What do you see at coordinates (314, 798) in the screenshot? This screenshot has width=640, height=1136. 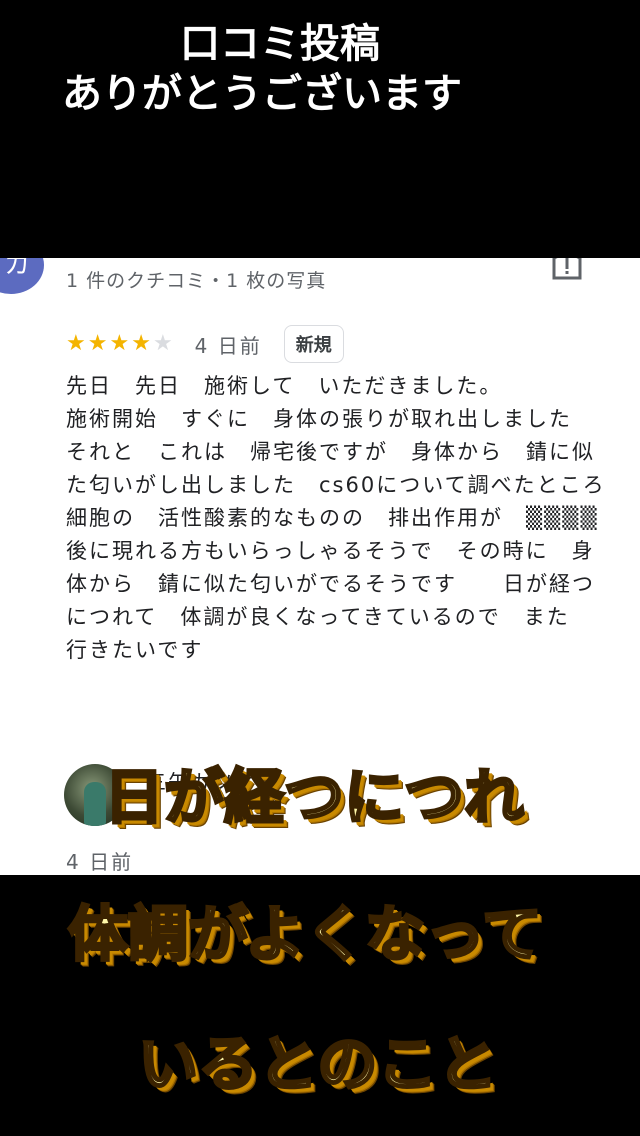 I see `caption-line-1: 日が経つにつれ` at bounding box center [314, 798].